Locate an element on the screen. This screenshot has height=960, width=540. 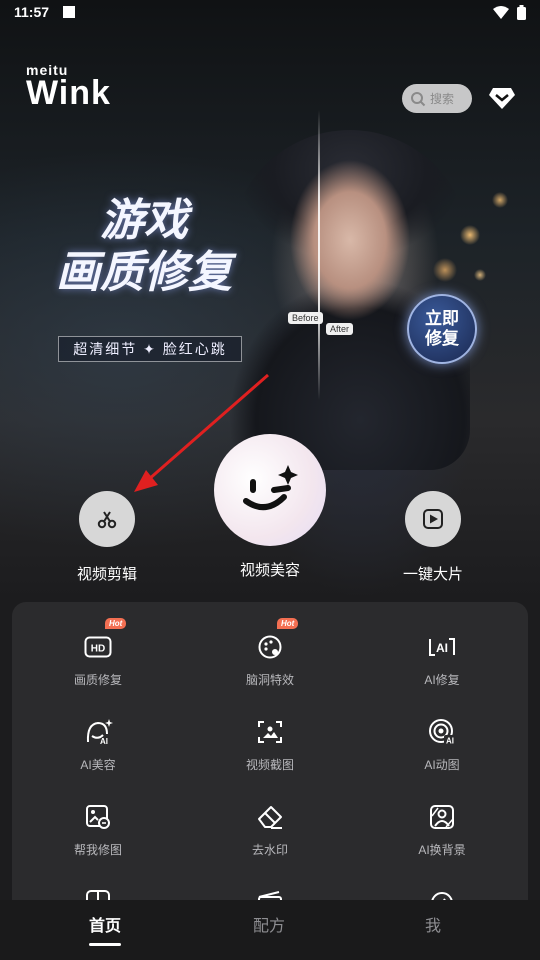
tool-help-retouch: 帮我修图 is located at coordinates (98, 830).